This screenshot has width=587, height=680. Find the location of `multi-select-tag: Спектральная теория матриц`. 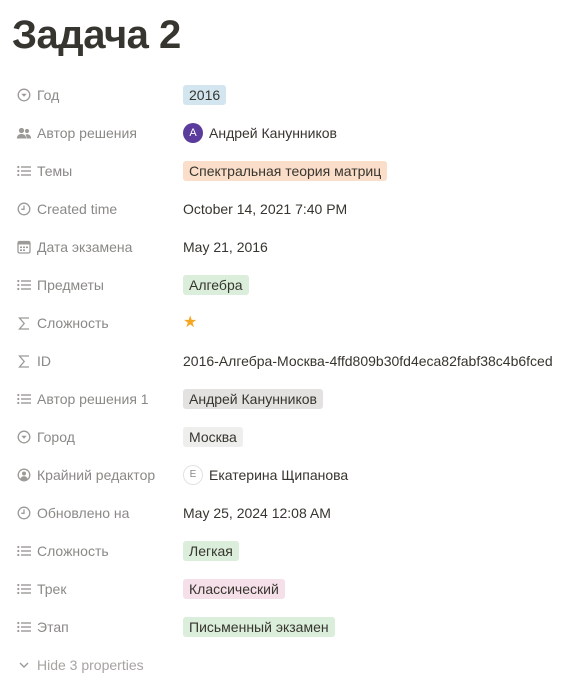

multi-select-tag: Спектральная теория матриц is located at coordinates (285, 171).